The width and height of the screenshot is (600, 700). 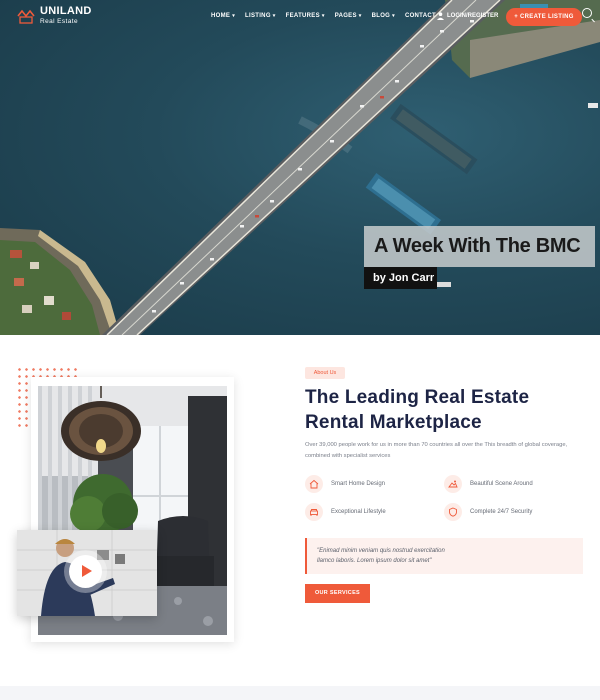 What do you see at coordinates (400, 278) in the screenshot?
I see `hero-caption-author: by Jon Carr` at bounding box center [400, 278].